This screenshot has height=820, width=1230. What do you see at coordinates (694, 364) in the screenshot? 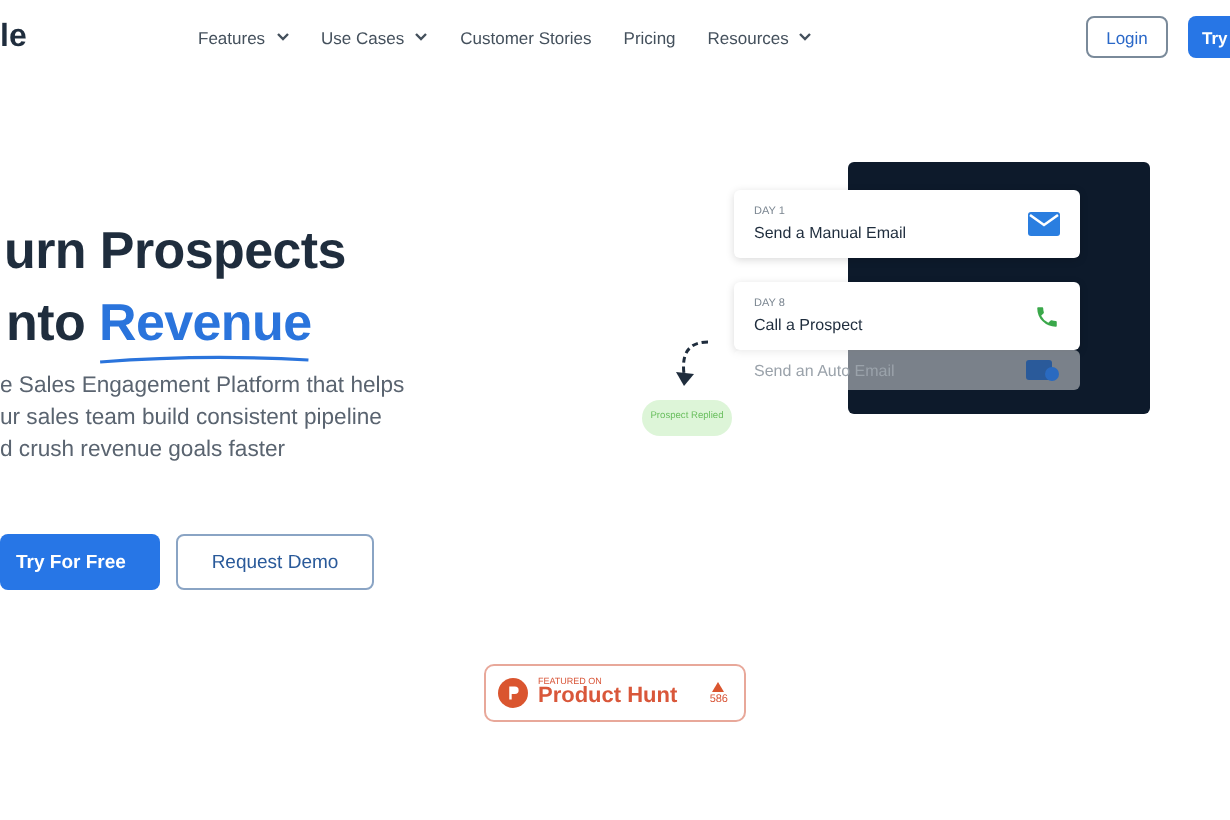
I see `dashed-arrow-icon` at bounding box center [694, 364].